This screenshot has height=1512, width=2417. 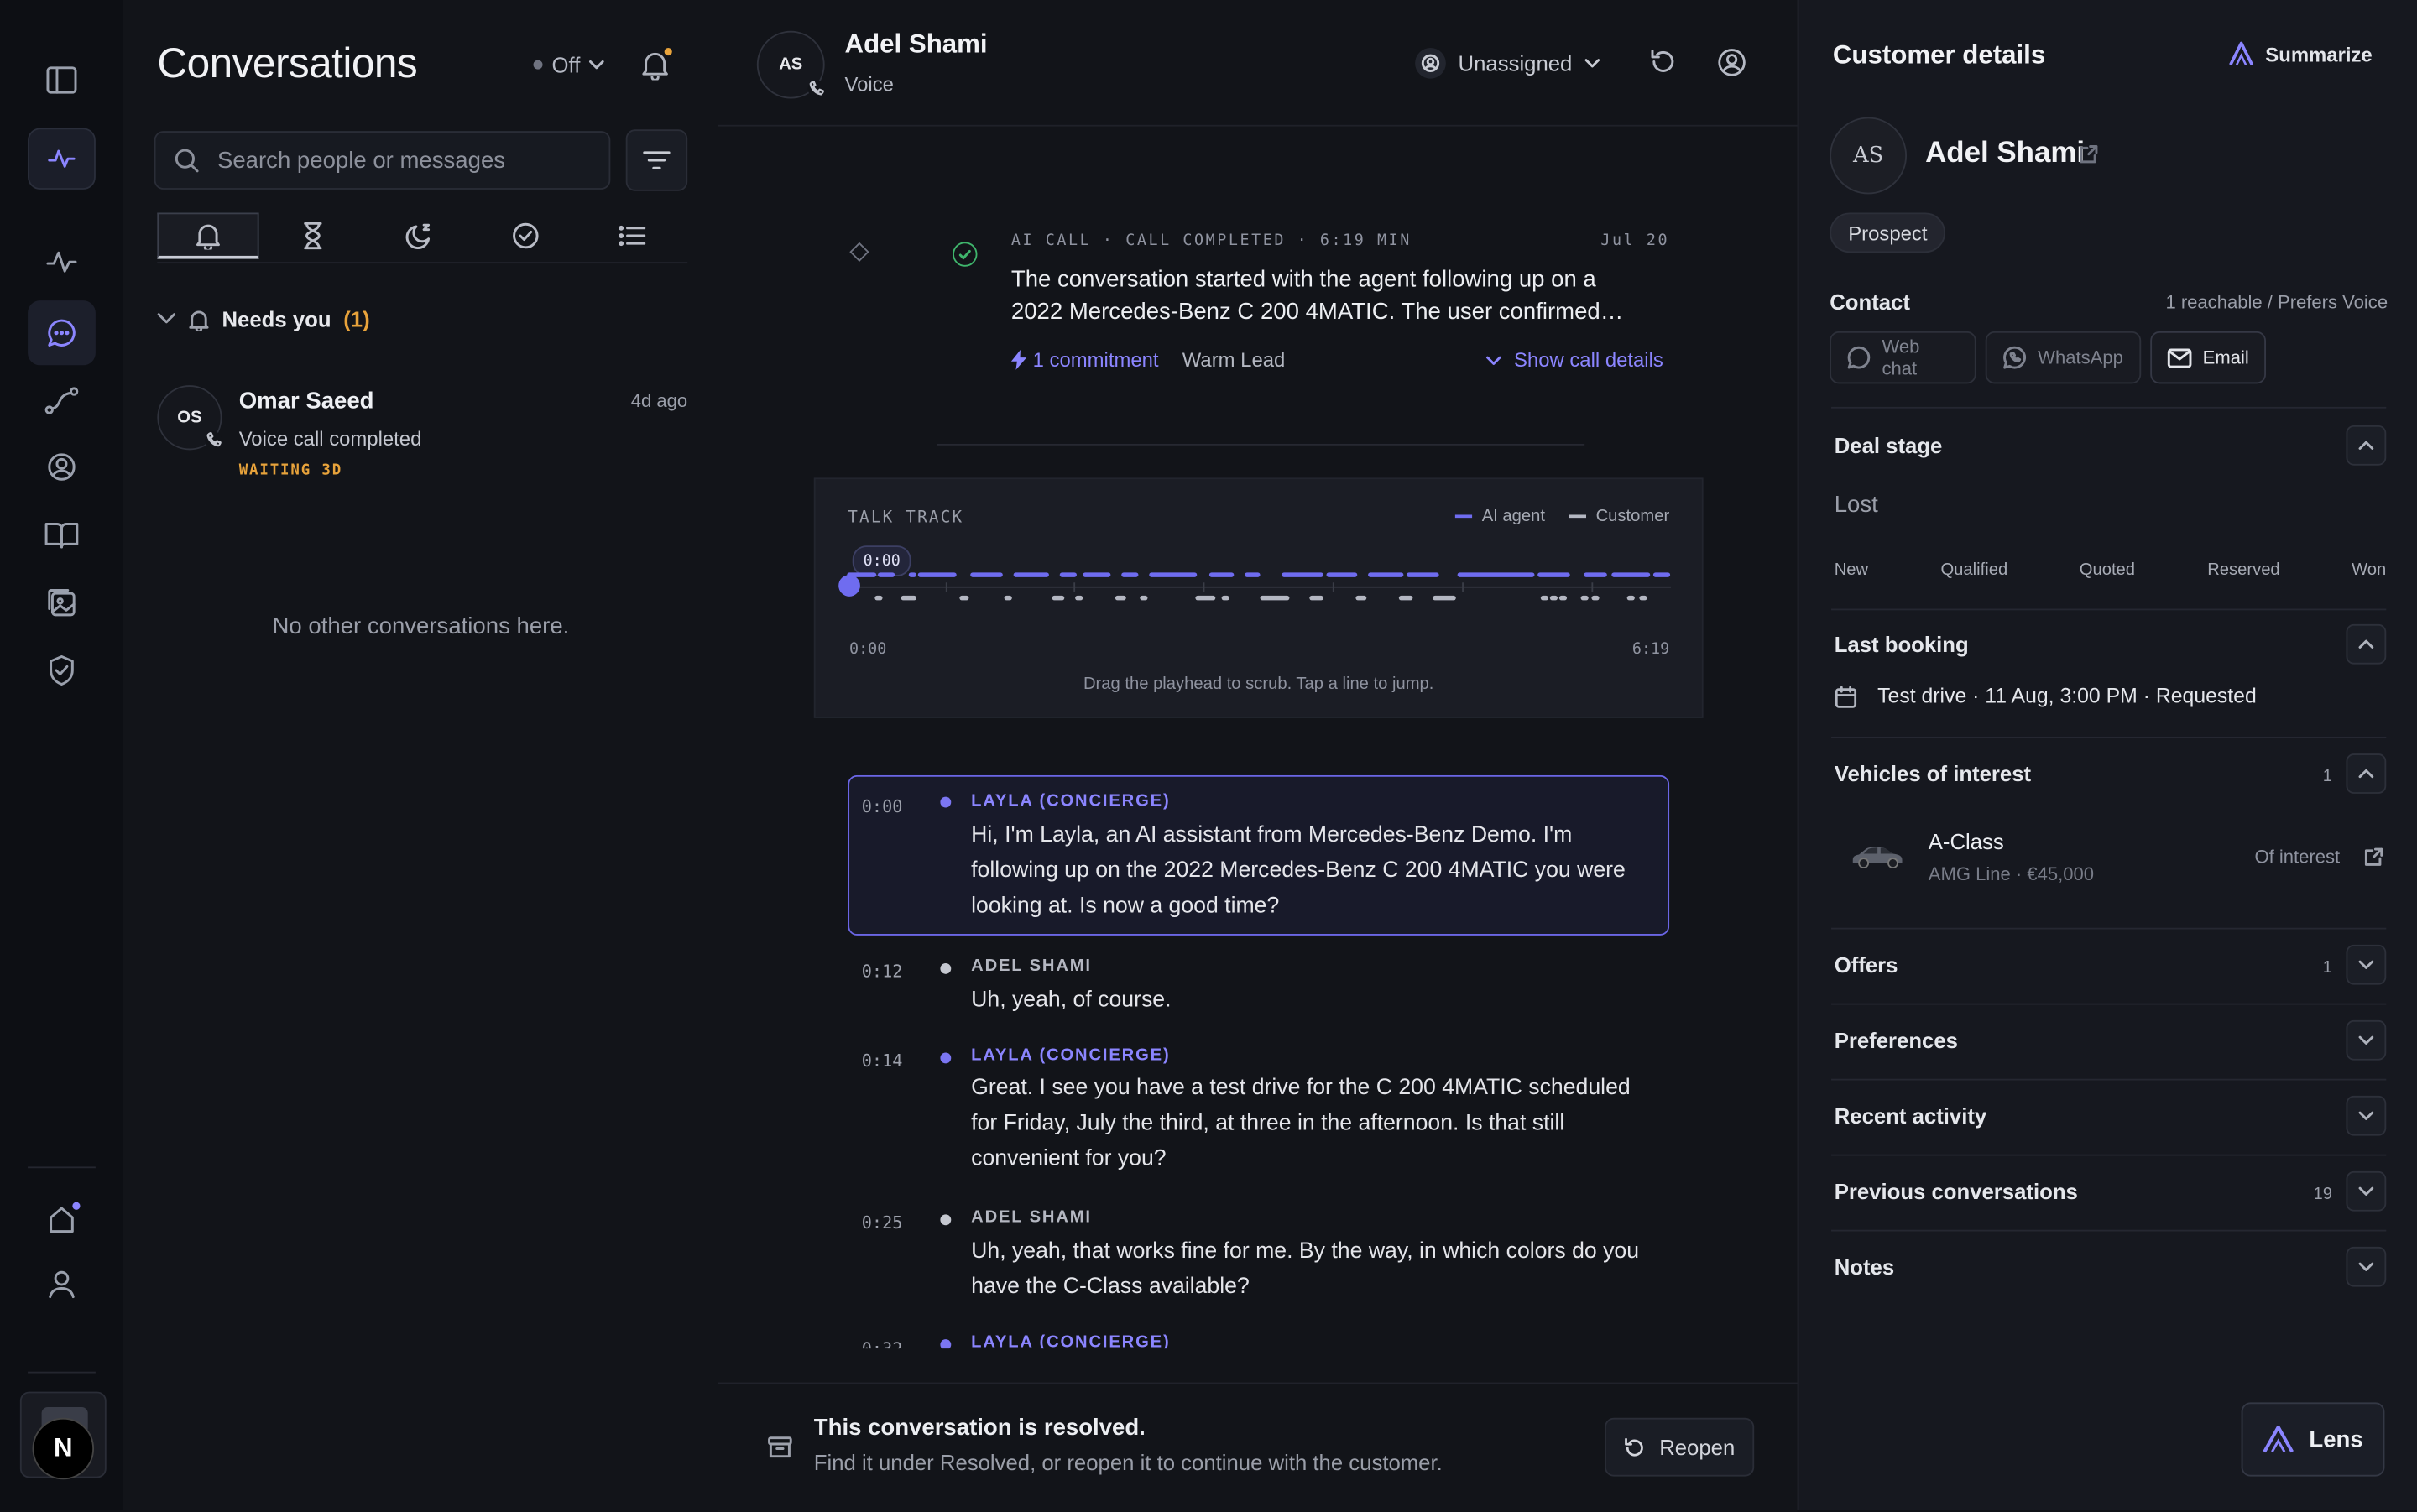 What do you see at coordinates (2109, 1042) in the screenshot?
I see `preferences-section: Preferences` at bounding box center [2109, 1042].